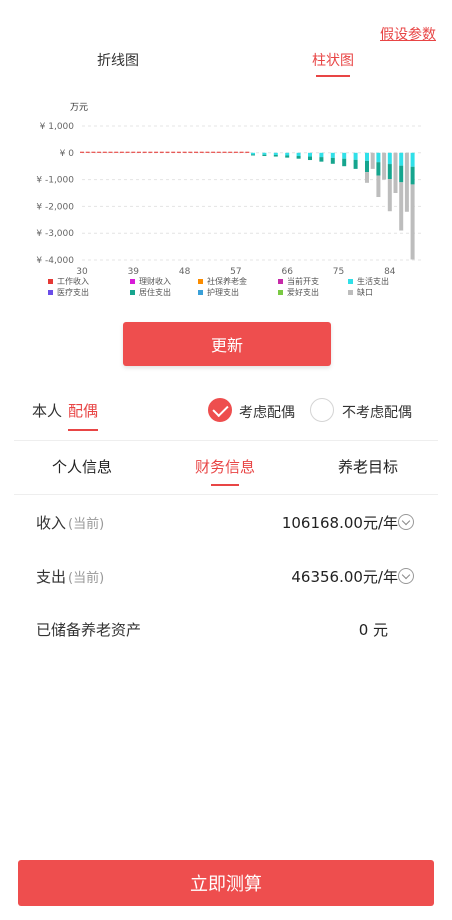 This screenshot has width=452, height=920. I want to click on assets-label: 已储备养老资产, so click(89, 630).